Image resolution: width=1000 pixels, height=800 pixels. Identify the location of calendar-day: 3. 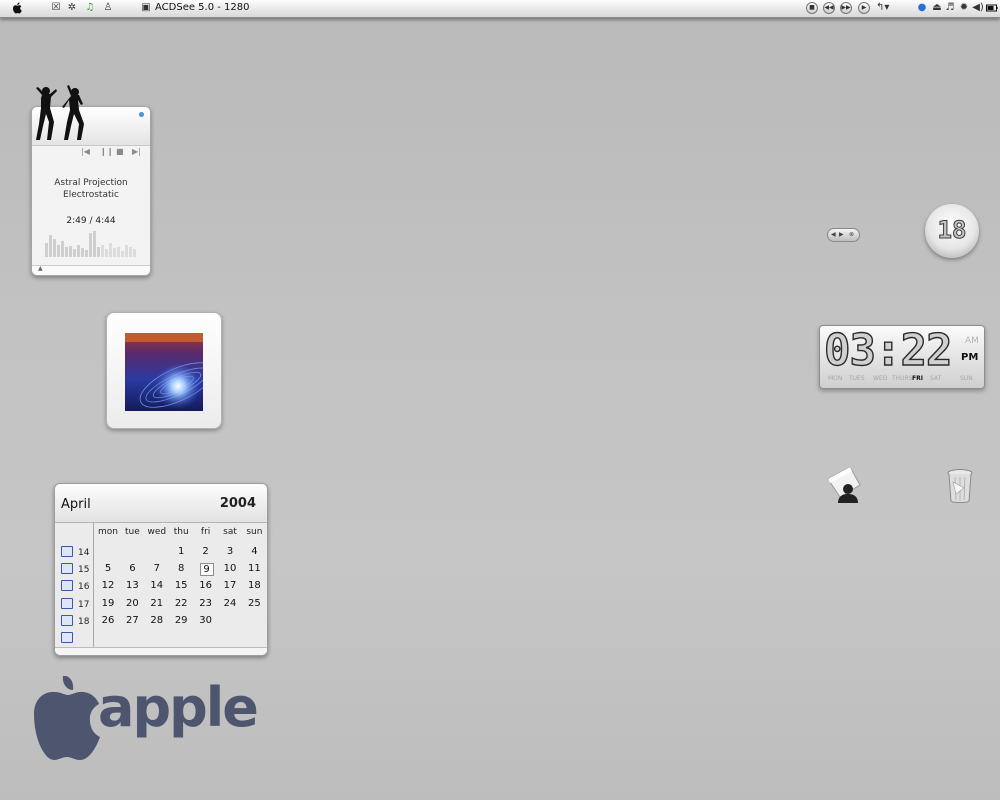
(230, 551).